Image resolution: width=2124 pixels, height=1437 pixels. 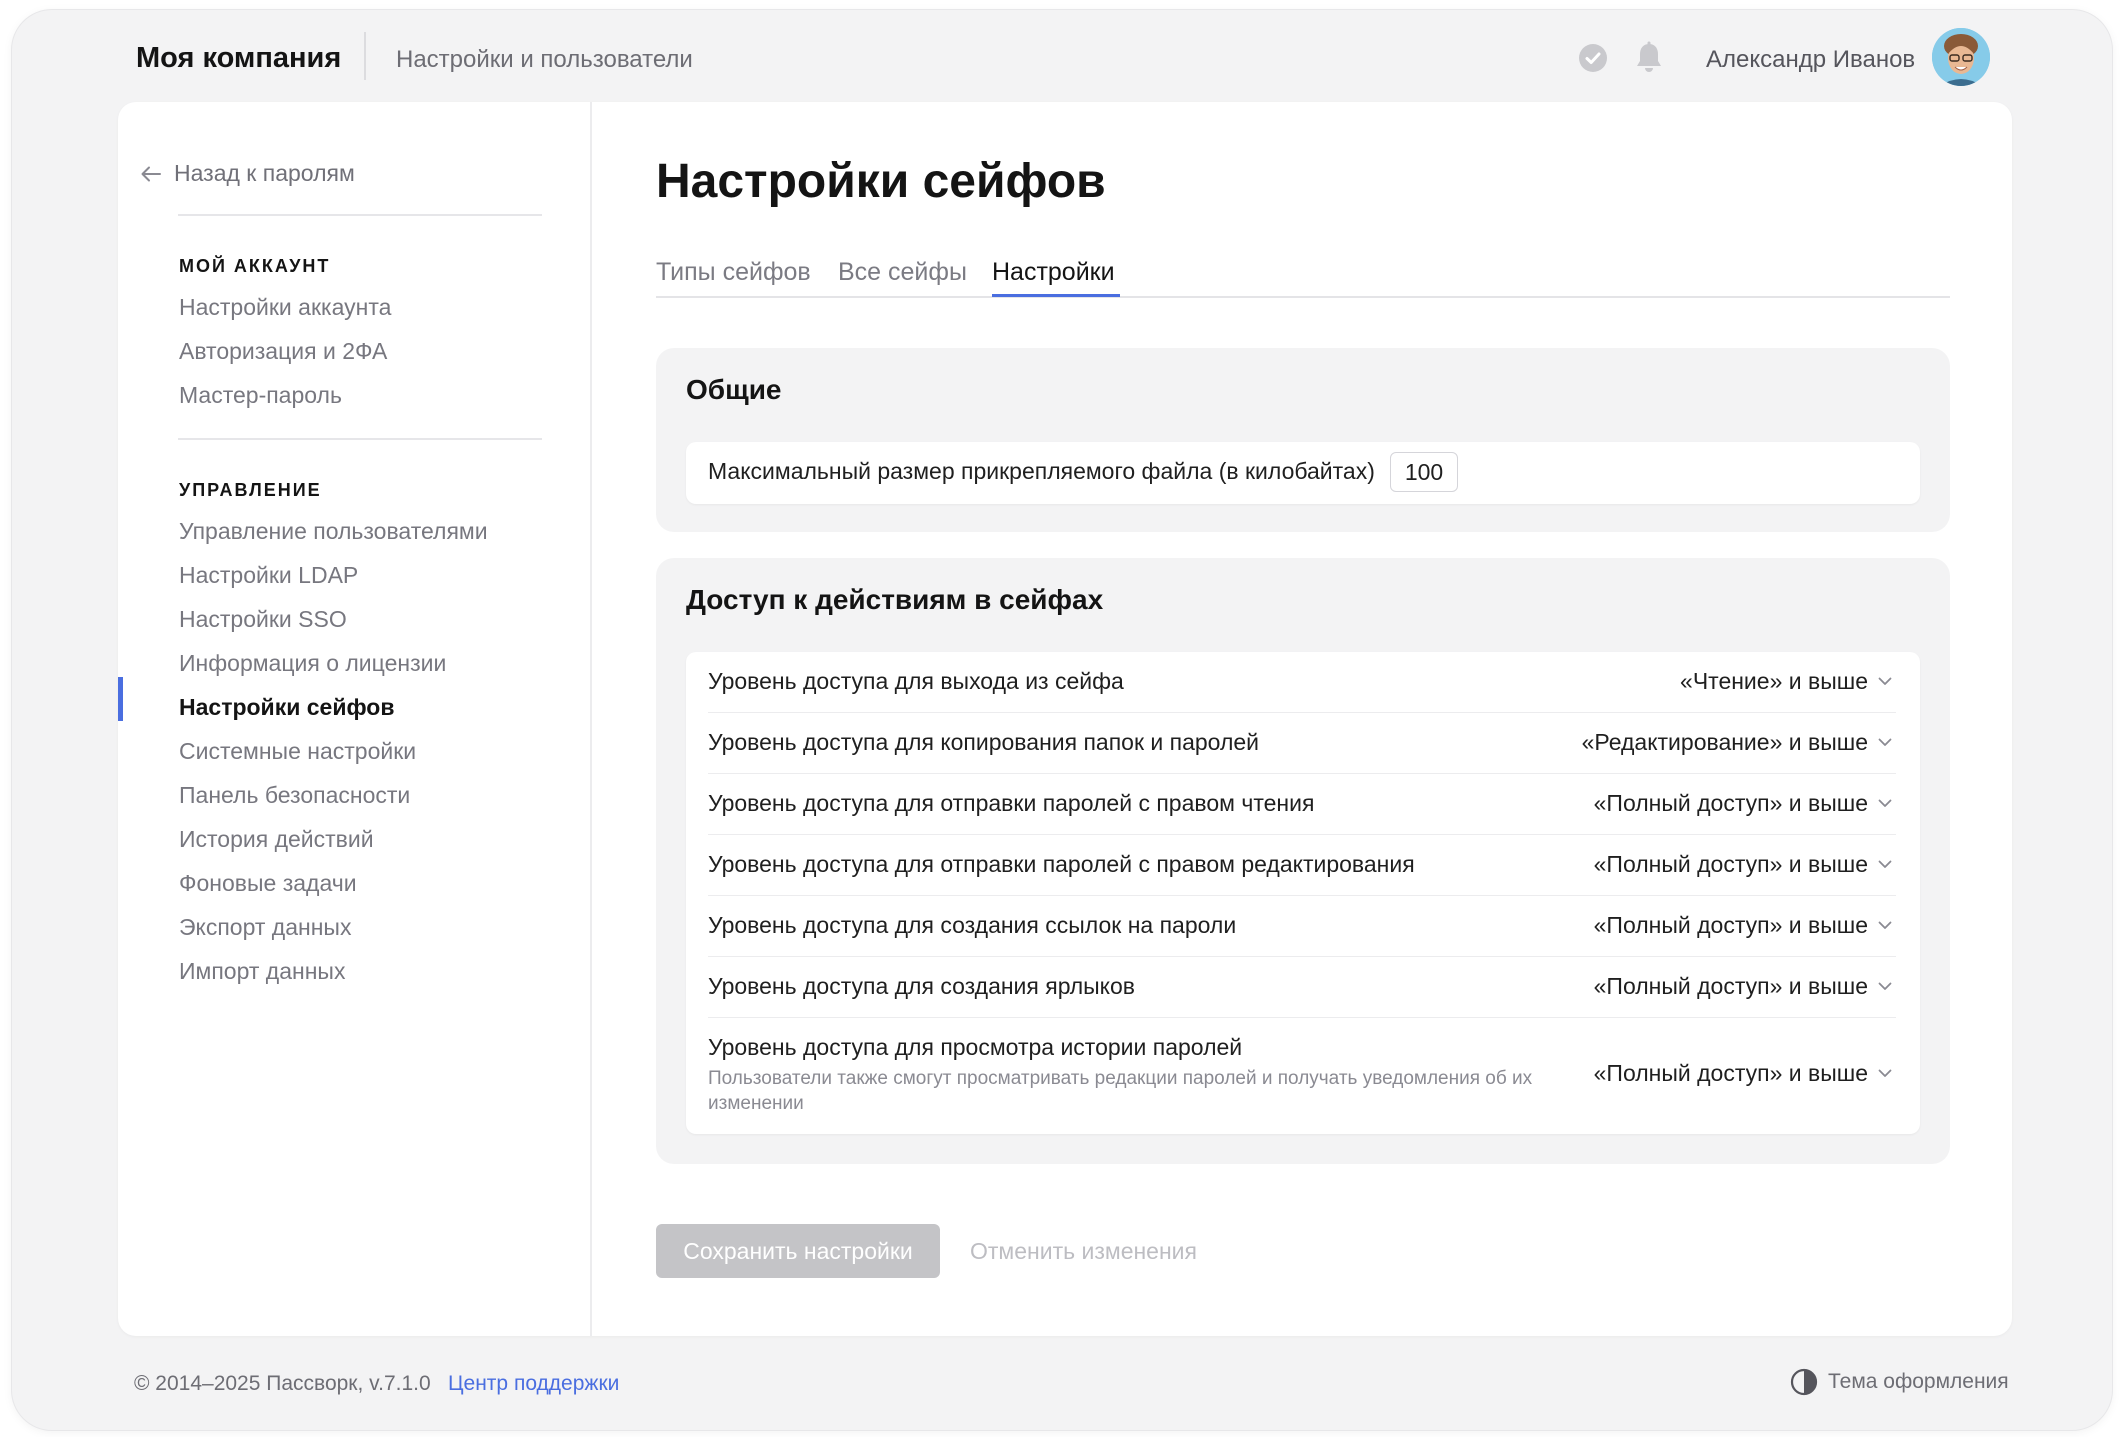 What do you see at coordinates (151, 173) in the screenshot?
I see `arrow-left-icon` at bounding box center [151, 173].